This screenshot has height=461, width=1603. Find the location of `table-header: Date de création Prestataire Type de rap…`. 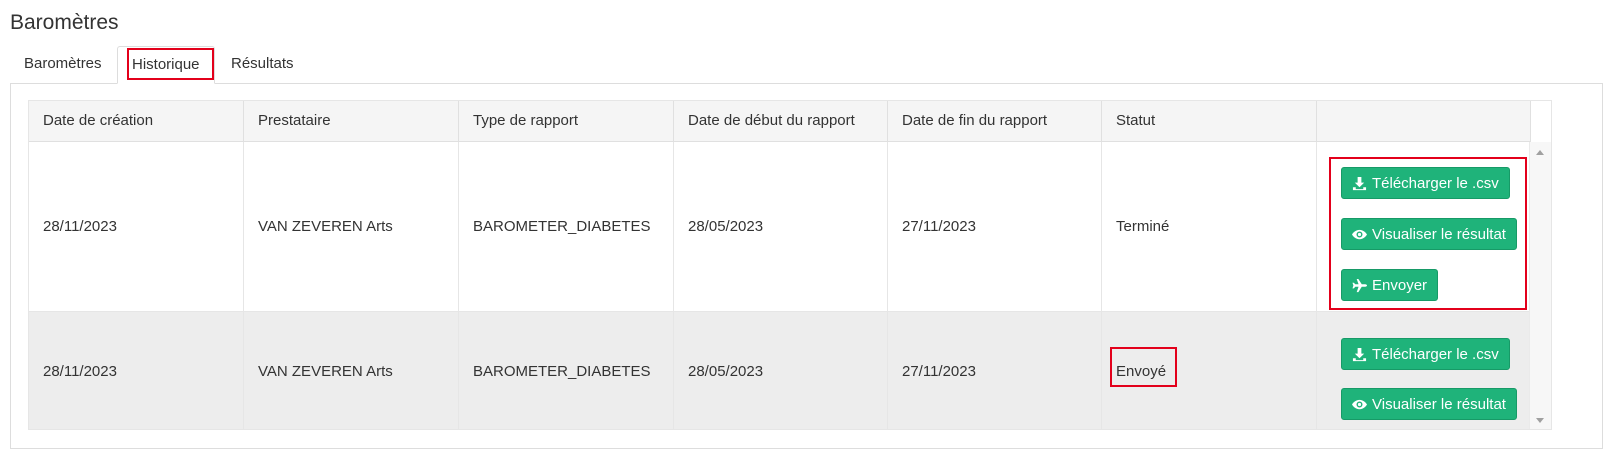

table-header: Date de création Prestataire Type de rap… is located at coordinates (780, 121).